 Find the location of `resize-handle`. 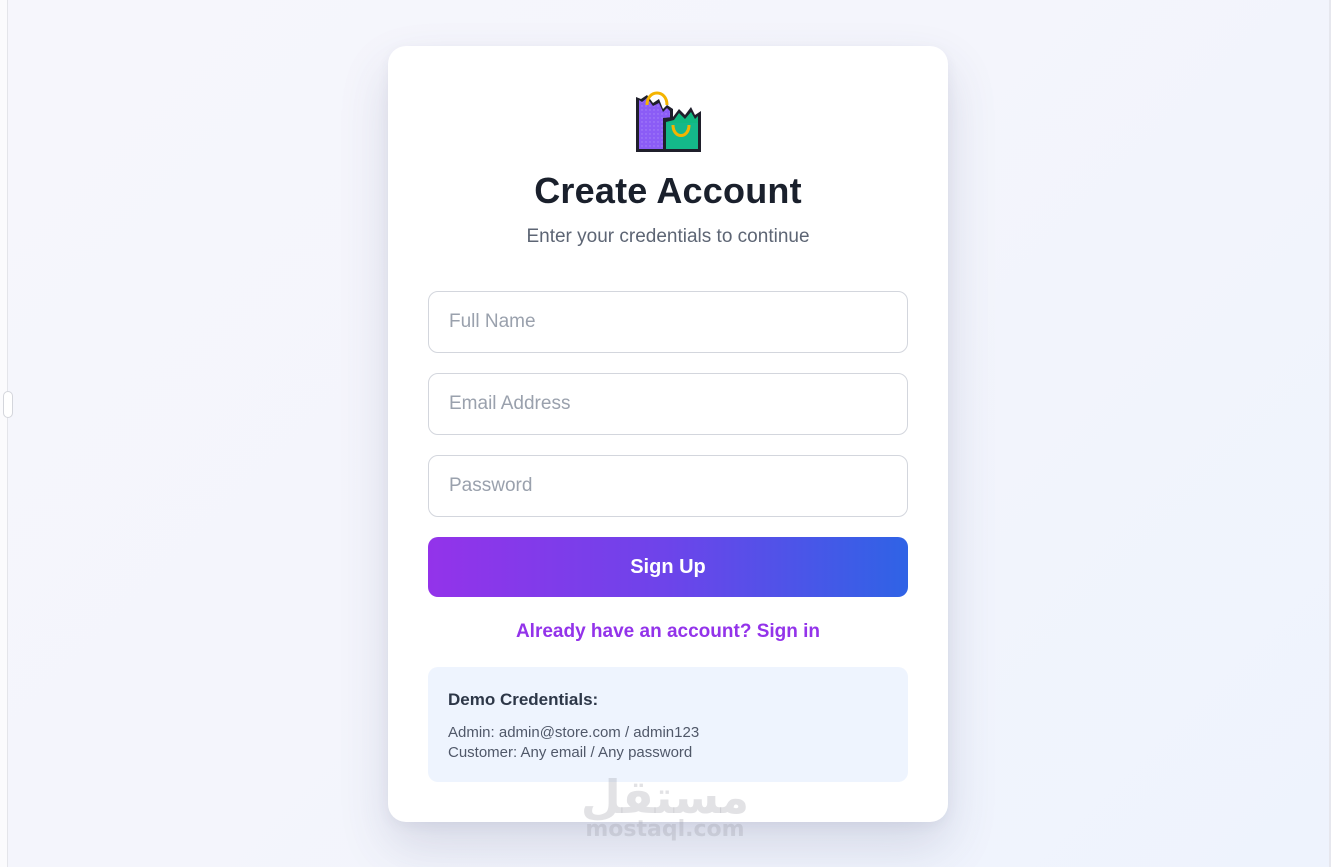

resize-handle is located at coordinates (8, 404).